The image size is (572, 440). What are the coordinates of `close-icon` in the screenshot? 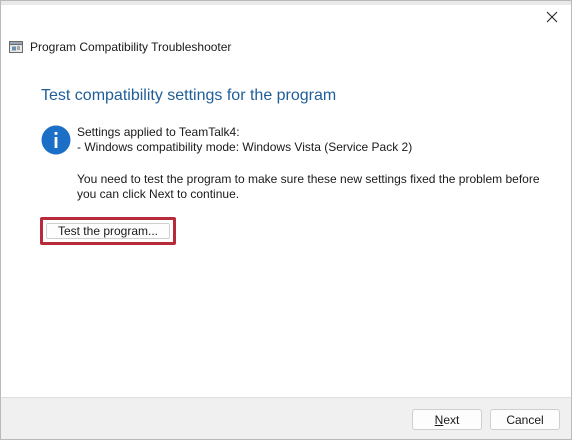 It's located at (552, 17).